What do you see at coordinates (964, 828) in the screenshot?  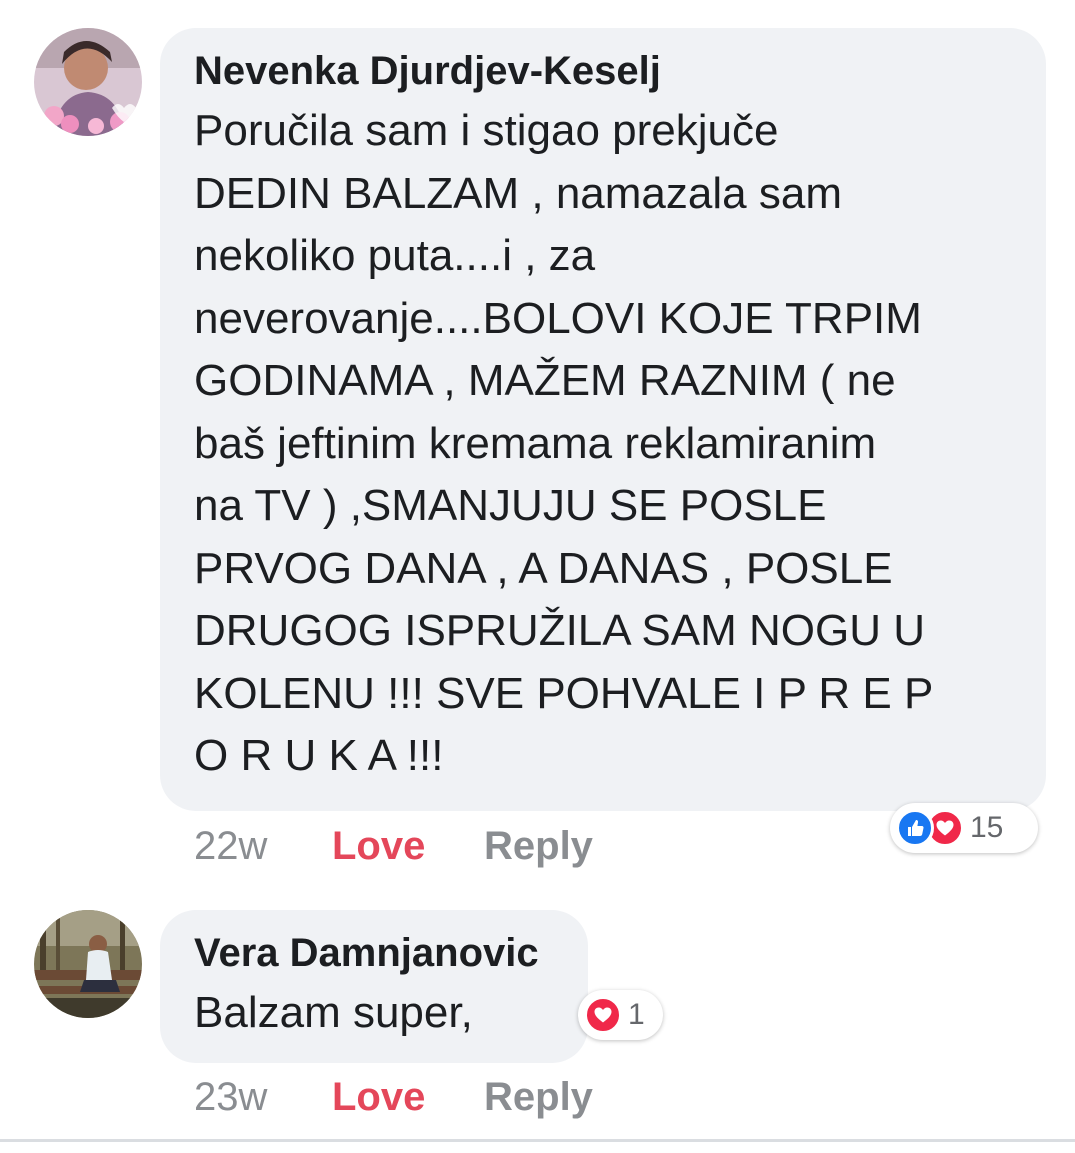 I see `reaction-summary: 15` at bounding box center [964, 828].